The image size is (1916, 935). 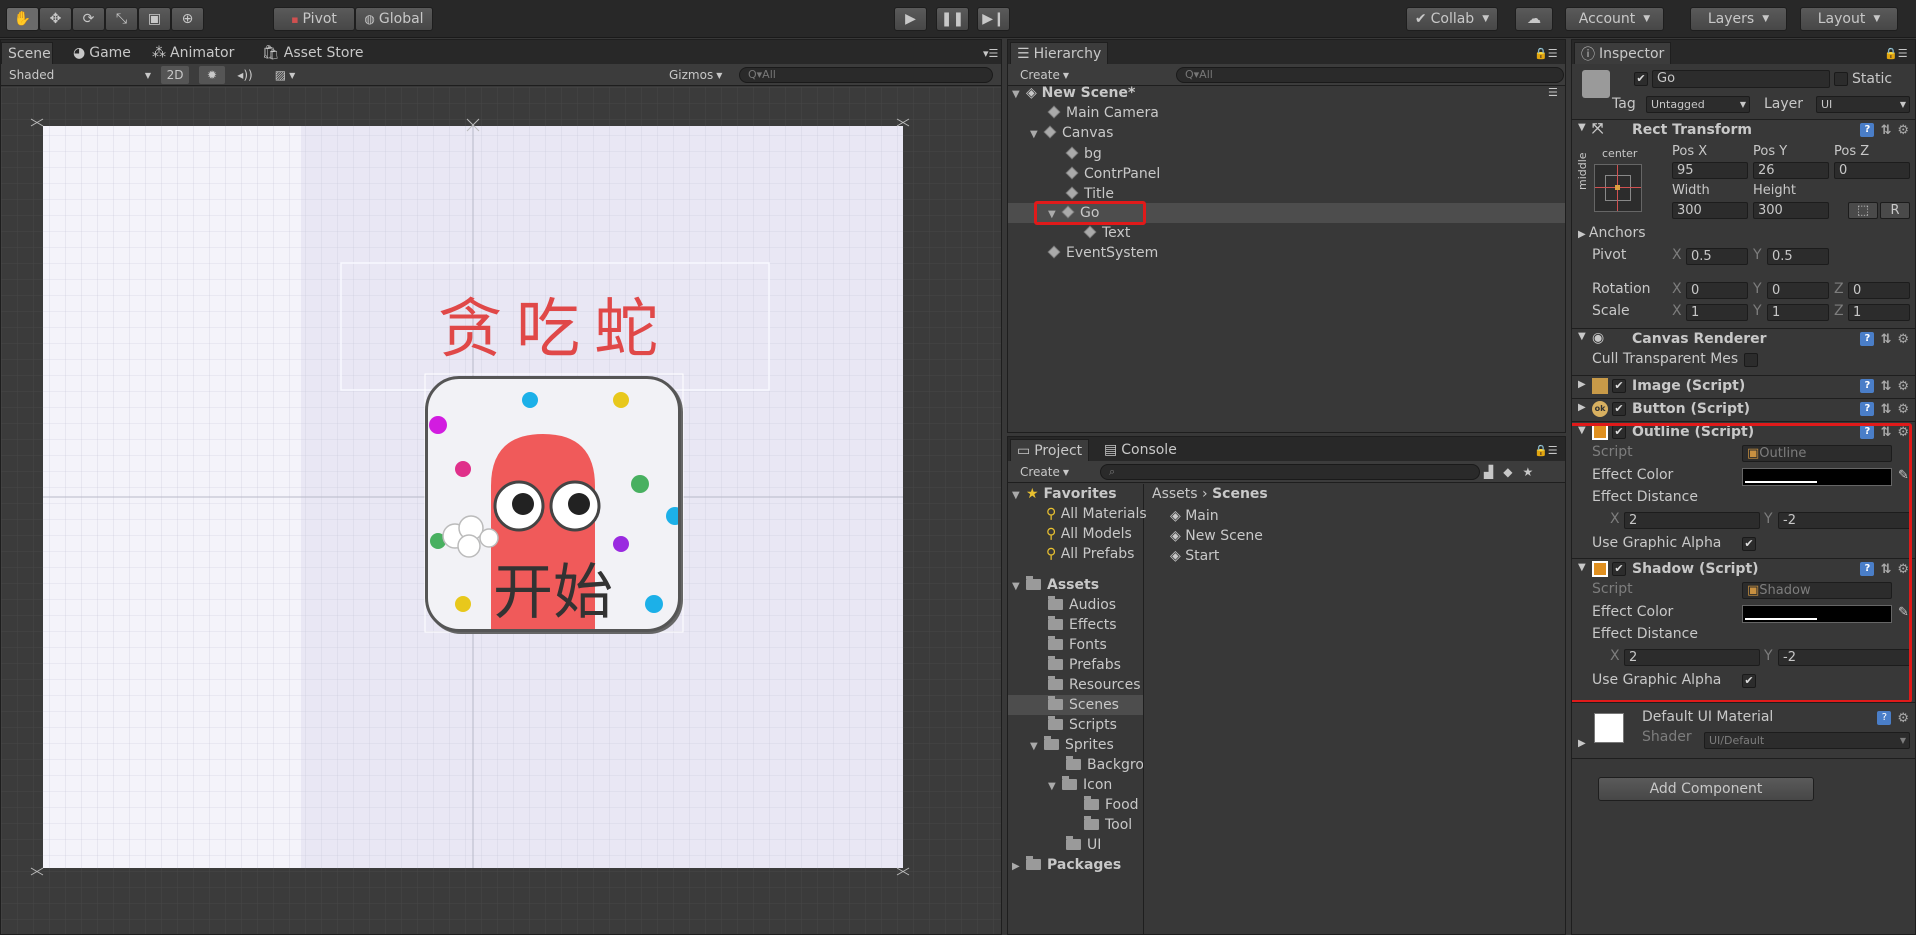 What do you see at coordinates (1717, 256) in the screenshot?
I see `pivot-x-input: 0.5` at bounding box center [1717, 256].